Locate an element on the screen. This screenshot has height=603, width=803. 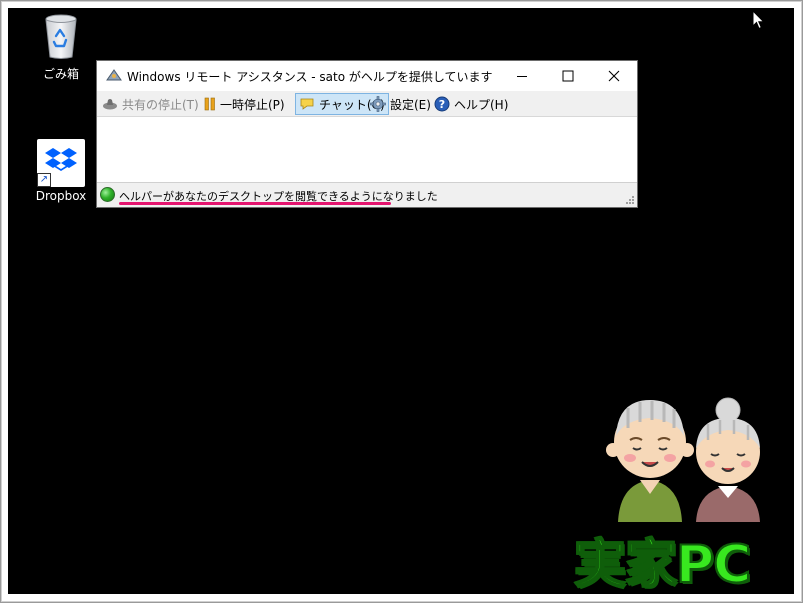
desktop-icon-recycle-bin: ごみ箱 is located at coordinates (61, 48).